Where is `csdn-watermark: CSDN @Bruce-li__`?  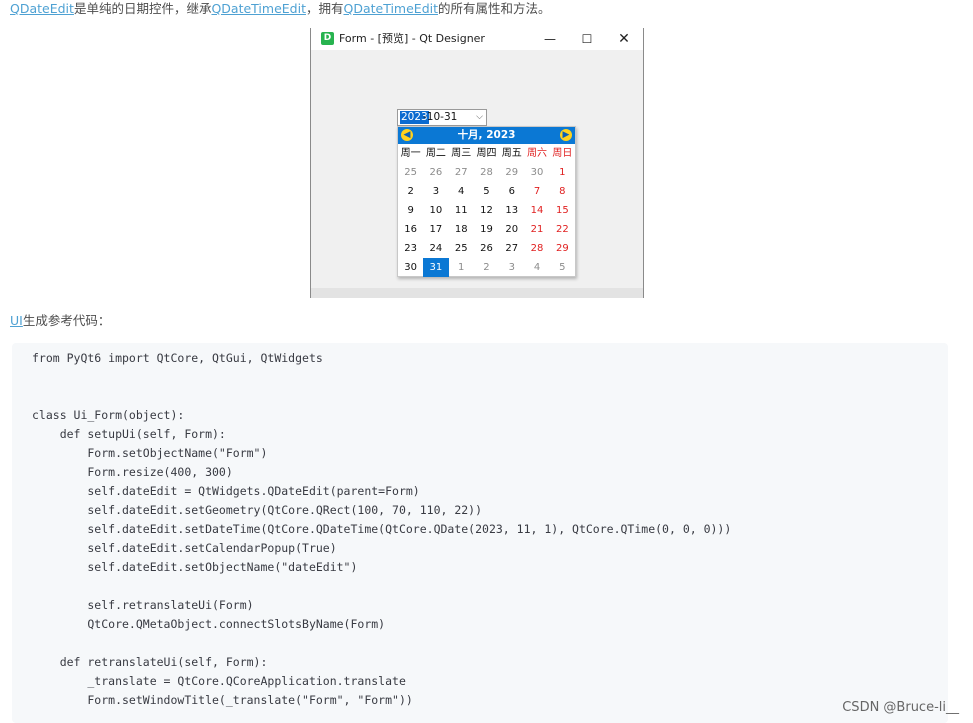
csdn-watermark: CSDN @Bruce-li__ is located at coordinates (900, 707).